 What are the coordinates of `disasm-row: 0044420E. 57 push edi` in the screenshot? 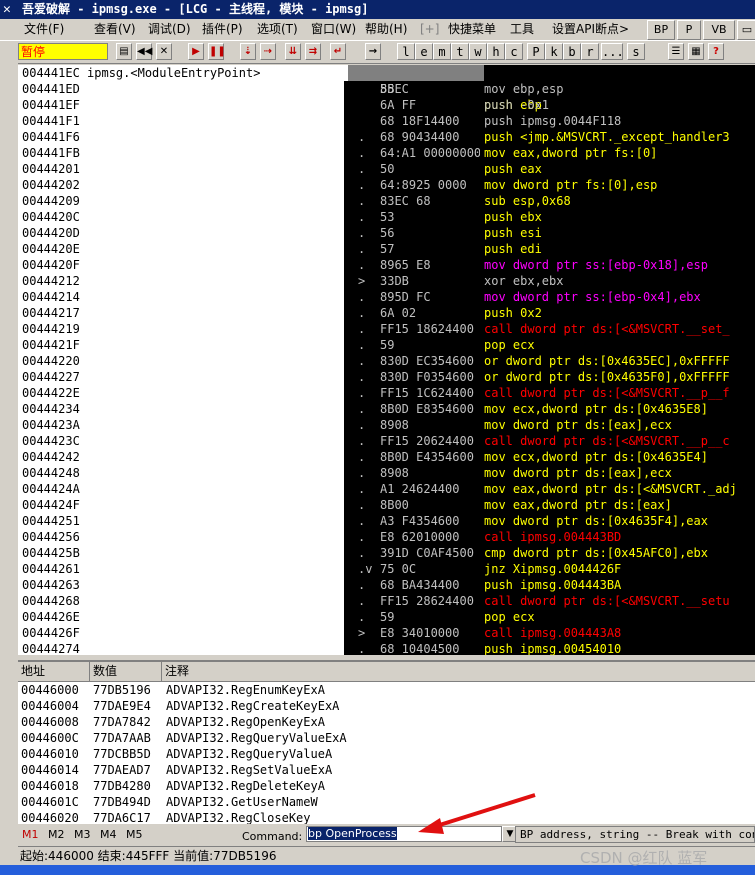 It's located at (386, 249).